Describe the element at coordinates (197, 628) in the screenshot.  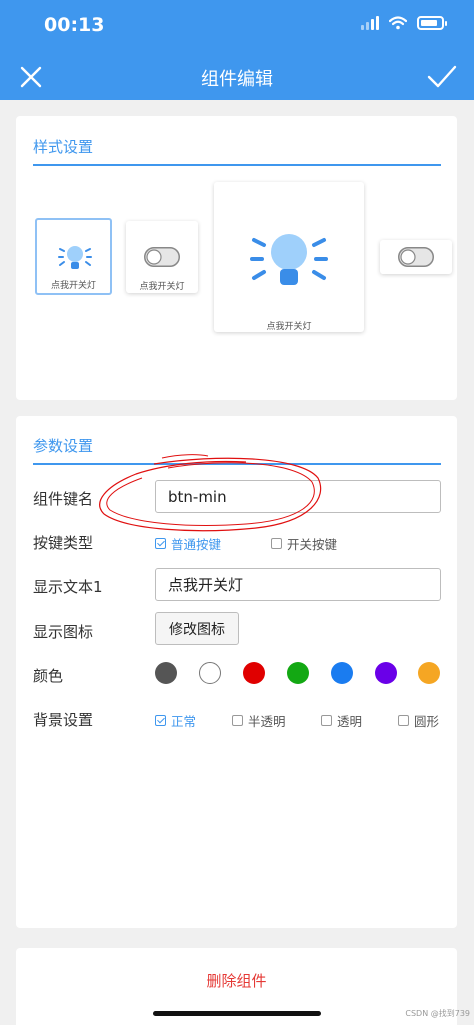
I see `change-icon-button: 修改图标` at that location.